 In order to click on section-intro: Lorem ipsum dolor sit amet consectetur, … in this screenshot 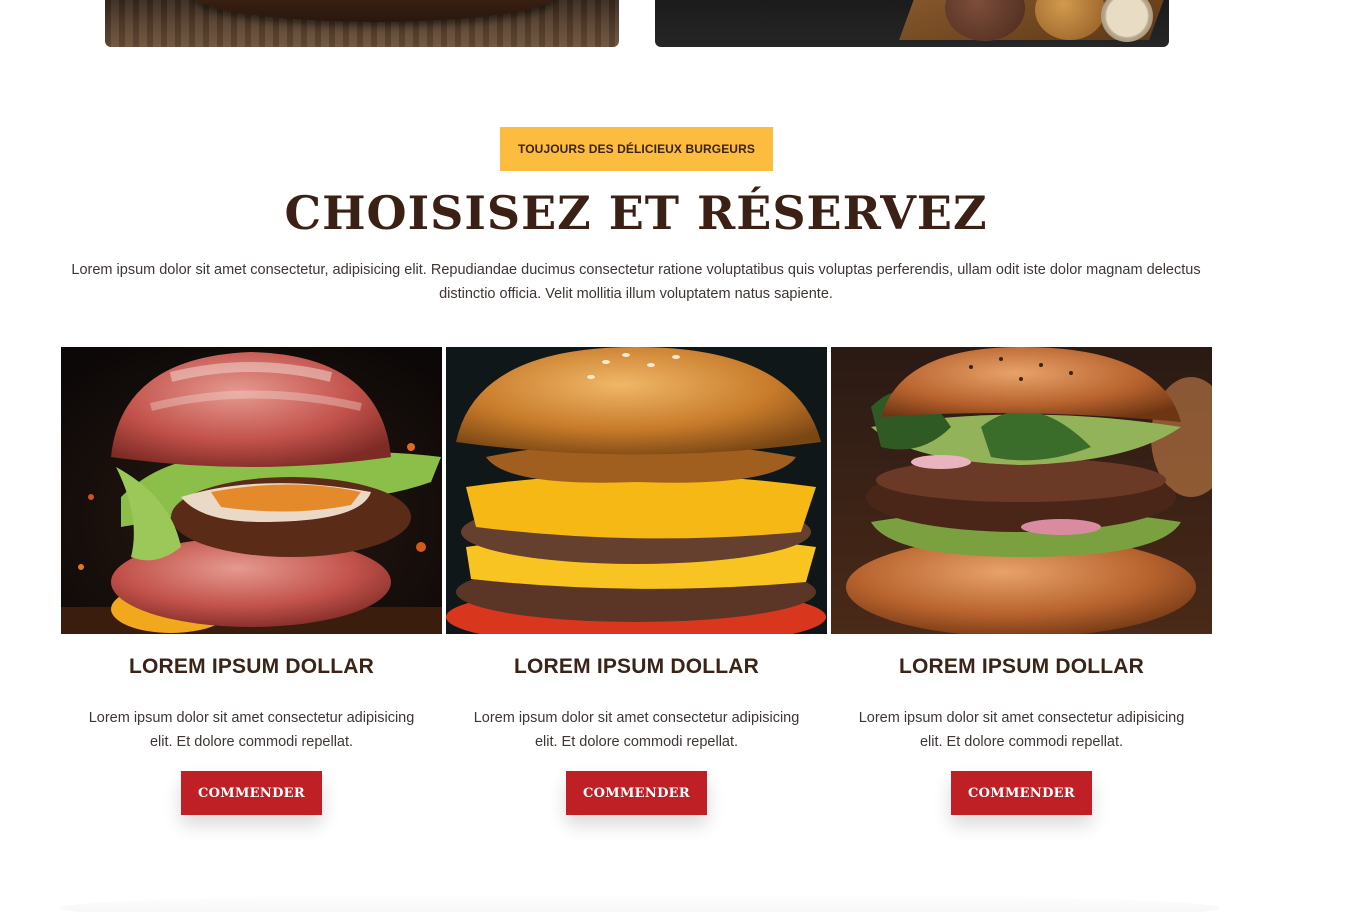, I will do `click(636, 282)`.